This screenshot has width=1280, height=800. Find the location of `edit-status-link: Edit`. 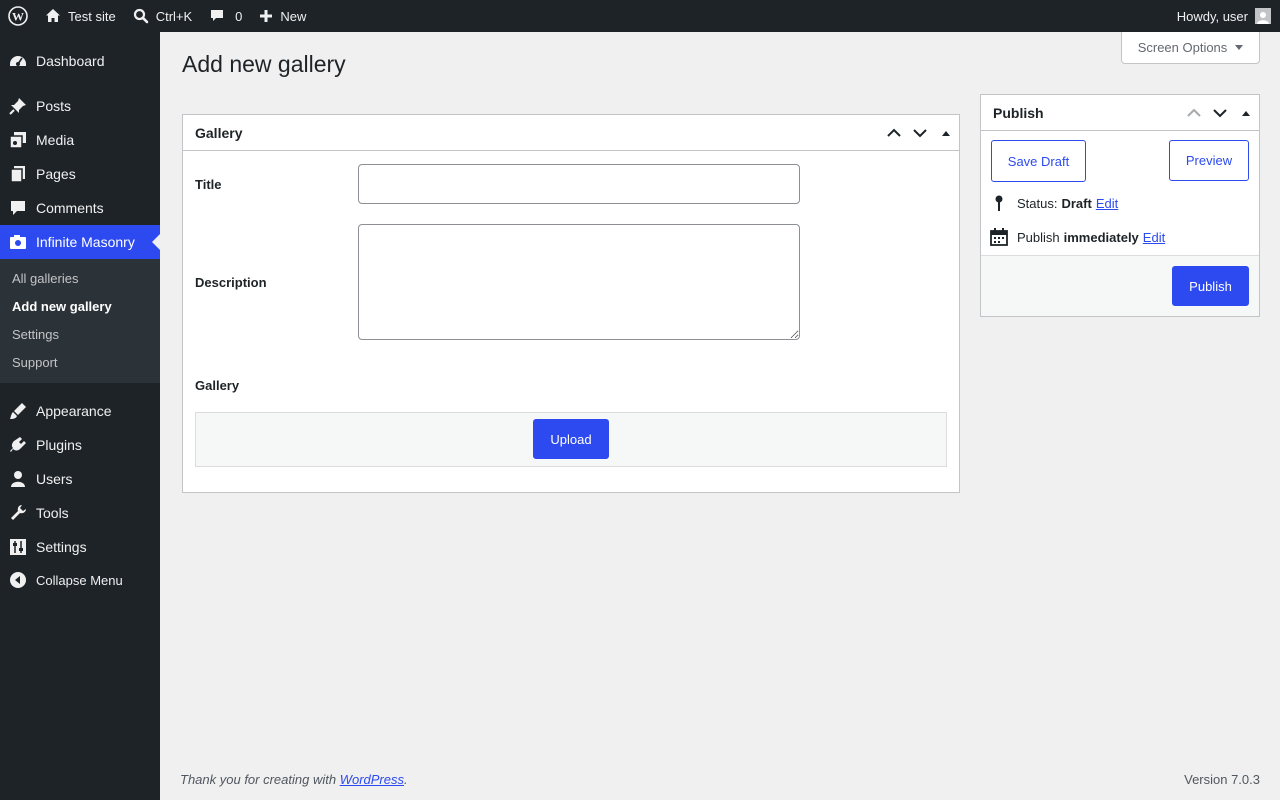

edit-status-link: Edit is located at coordinates (1107, 203).